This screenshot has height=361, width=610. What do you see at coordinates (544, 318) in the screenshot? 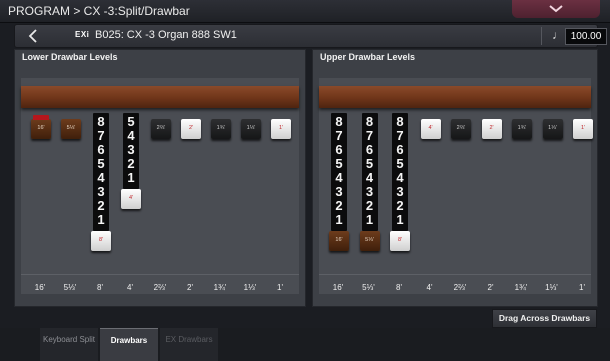
I see `drag-across-drawbars-button: Drag Across Drawbars` at bounding box center [544, 318].